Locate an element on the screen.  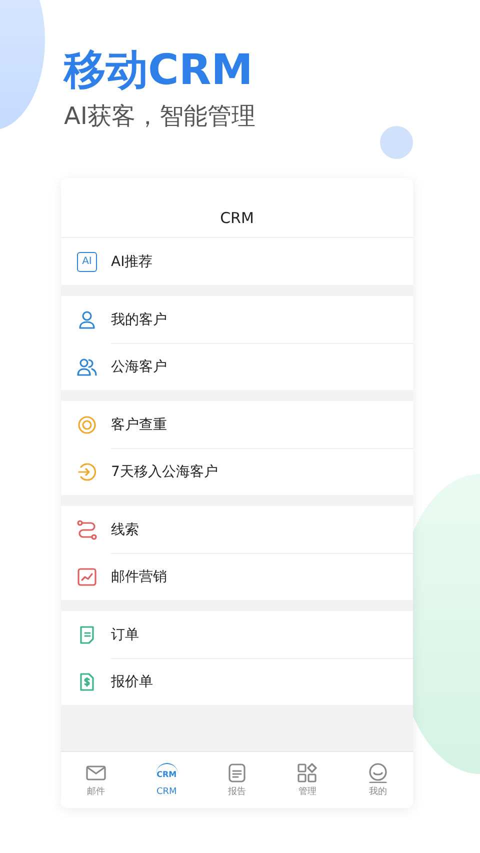
menu-item: 7天移入公海客户 is located at coordinates (237, 471).